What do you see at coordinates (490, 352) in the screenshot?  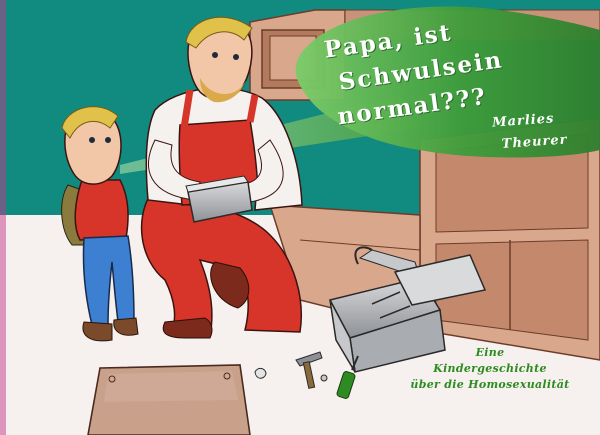 I see `subtitle-line-1: Eine` at bounding box center [490, 352].